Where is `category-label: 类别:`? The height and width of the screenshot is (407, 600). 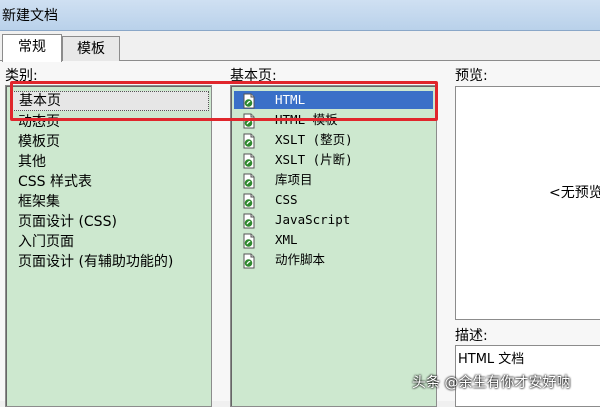
category-label: 类别: is located at coordinates (21, 76).